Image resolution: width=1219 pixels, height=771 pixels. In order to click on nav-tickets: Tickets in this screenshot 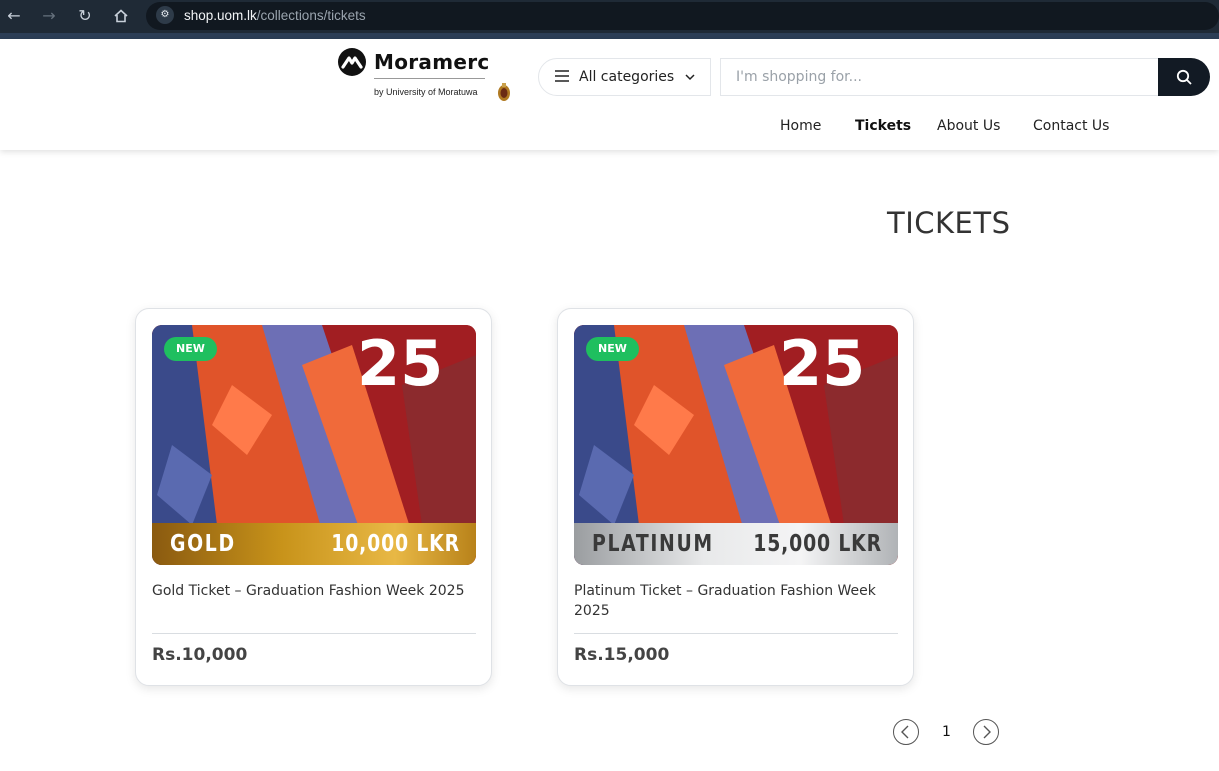, I will do `click(883, 126)`.